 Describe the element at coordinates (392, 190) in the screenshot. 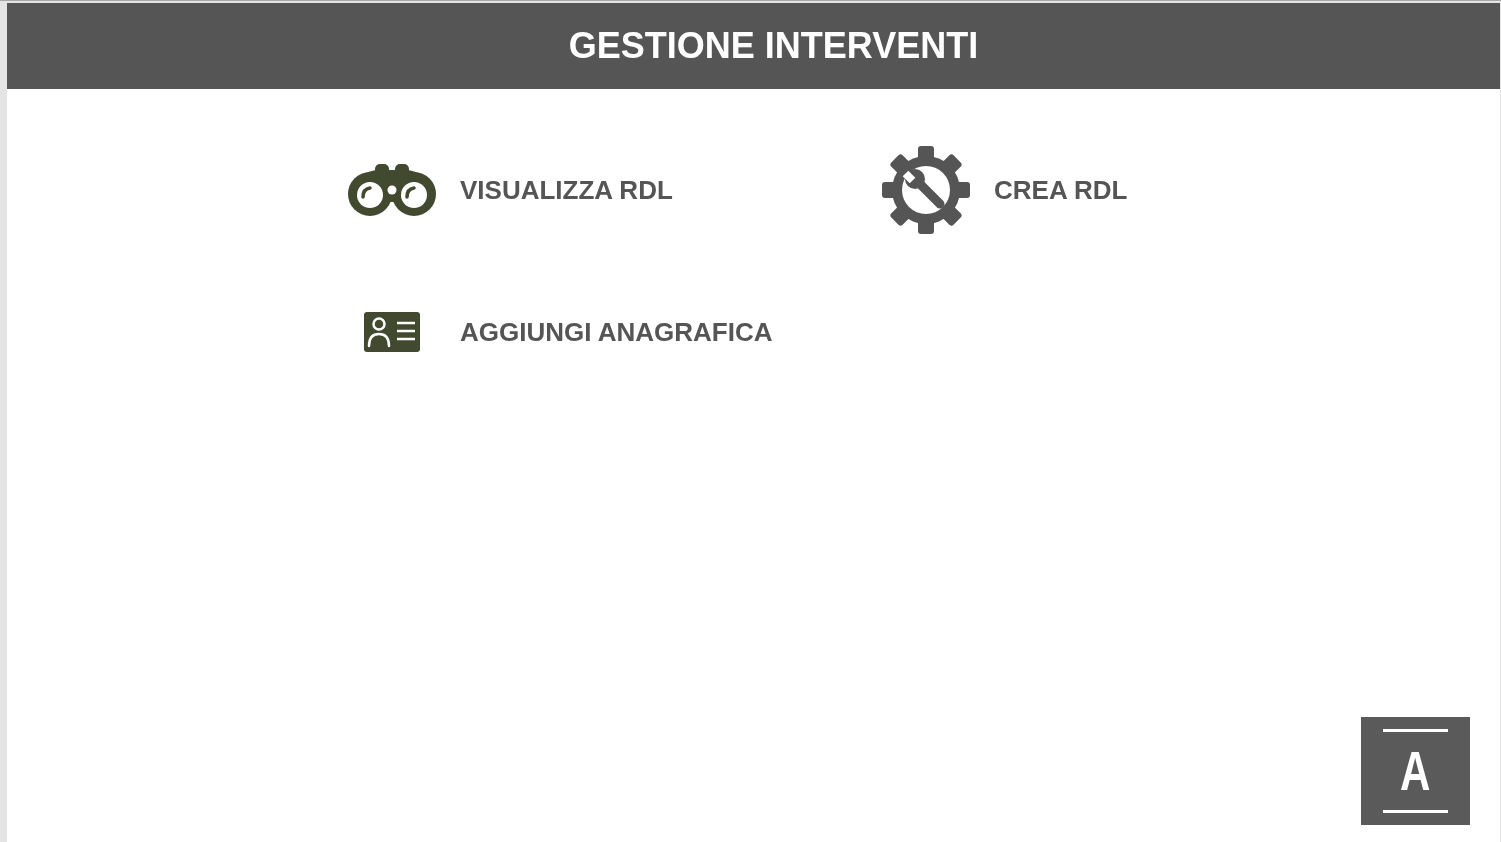

I see `binoculars-icon` at that location.